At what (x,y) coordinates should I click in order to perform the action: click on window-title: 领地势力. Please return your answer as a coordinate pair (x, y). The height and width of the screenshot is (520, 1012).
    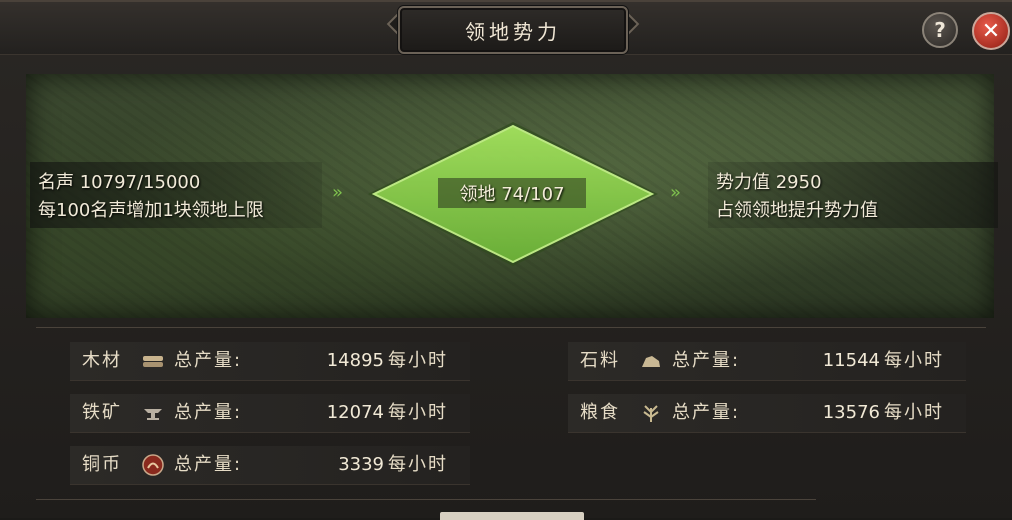
    Looking at the image, I should click on (513, 31).